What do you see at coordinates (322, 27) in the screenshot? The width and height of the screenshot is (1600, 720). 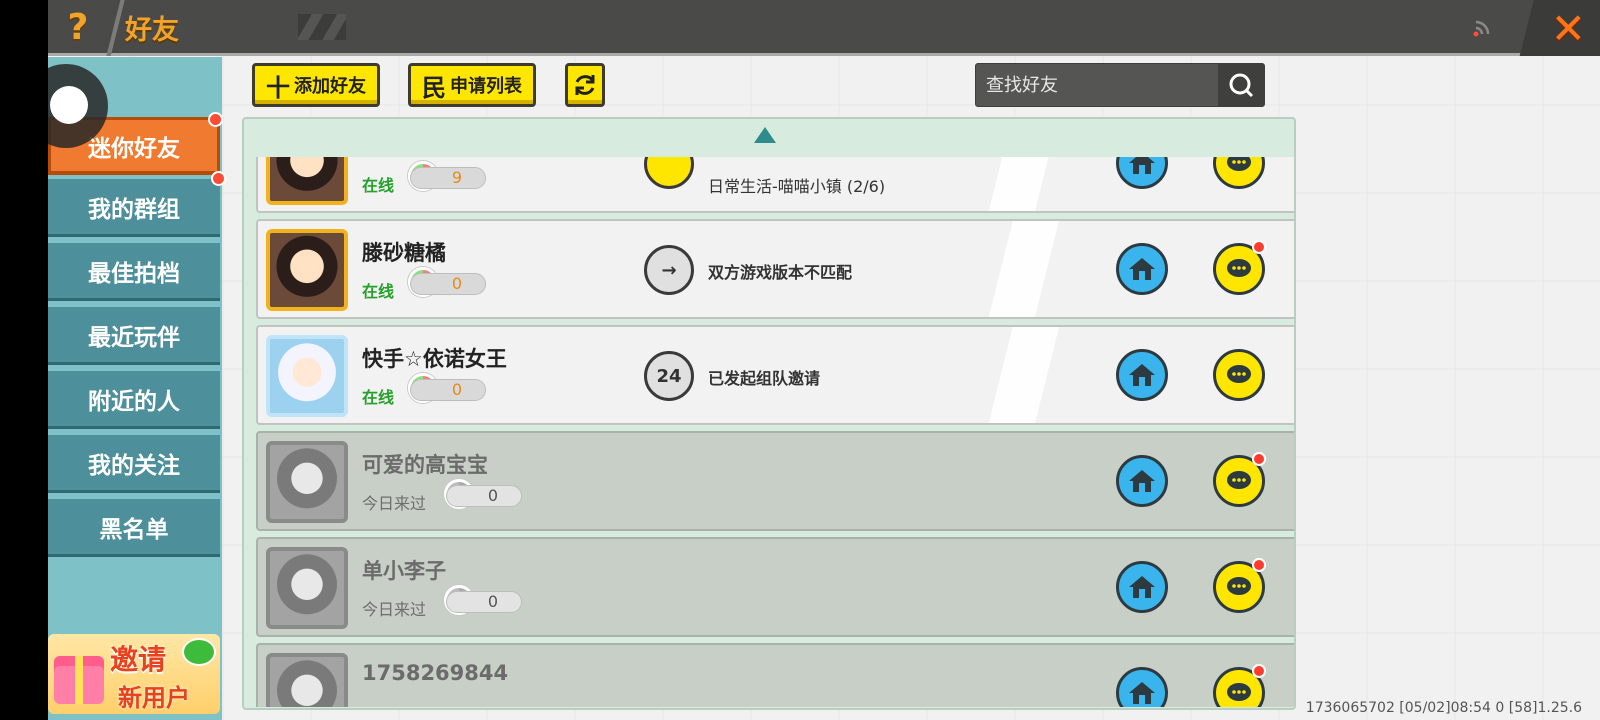 I see `decorative-stripes` at bounding box center [322, 27].